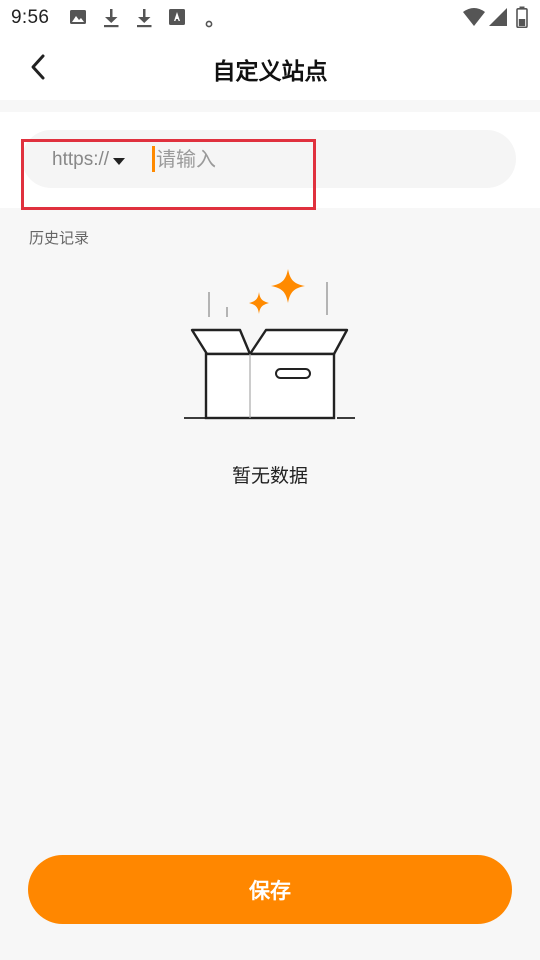 The width and height of the screenshot is (540, 960). I want to click on save-button: 保存, so click(270, 889).